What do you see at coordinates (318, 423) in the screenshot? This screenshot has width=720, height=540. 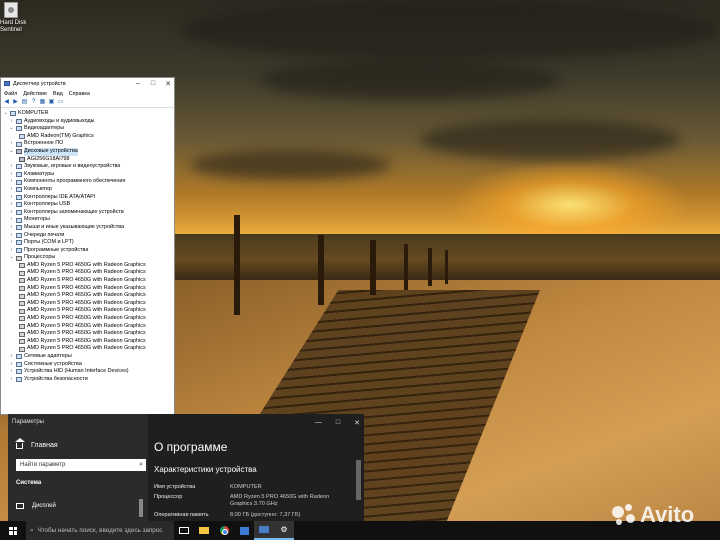 I see `minimize-button: —` at bounding box center [318, 423].